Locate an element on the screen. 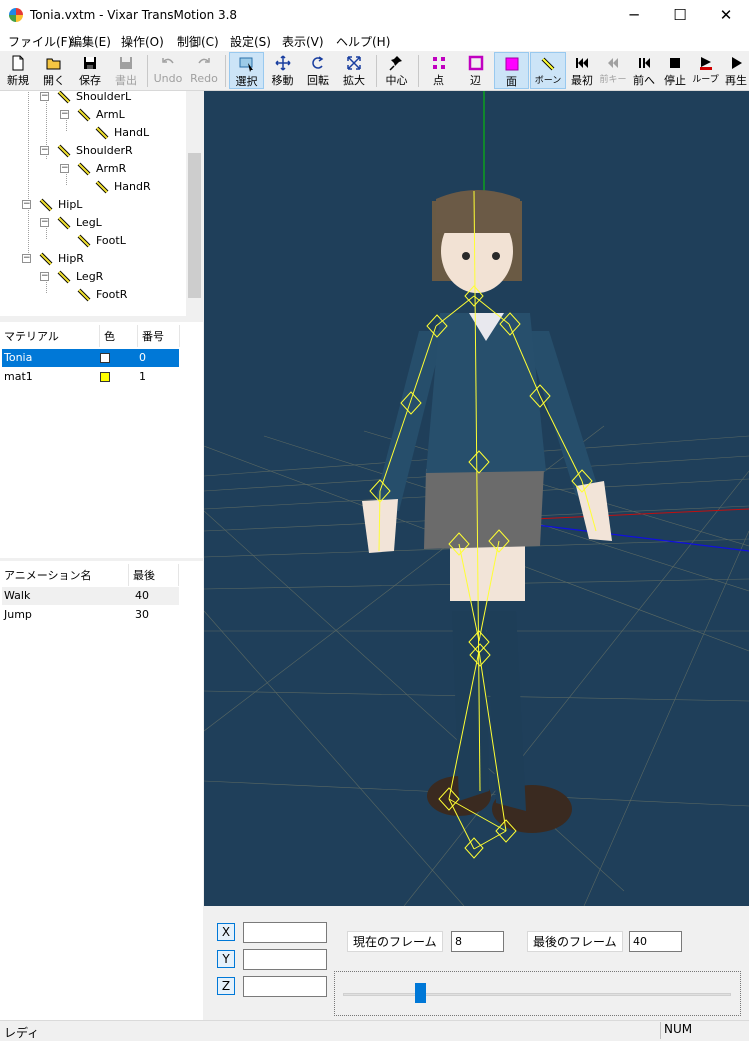  edge-square-icon is located at coordinates (475, 63).